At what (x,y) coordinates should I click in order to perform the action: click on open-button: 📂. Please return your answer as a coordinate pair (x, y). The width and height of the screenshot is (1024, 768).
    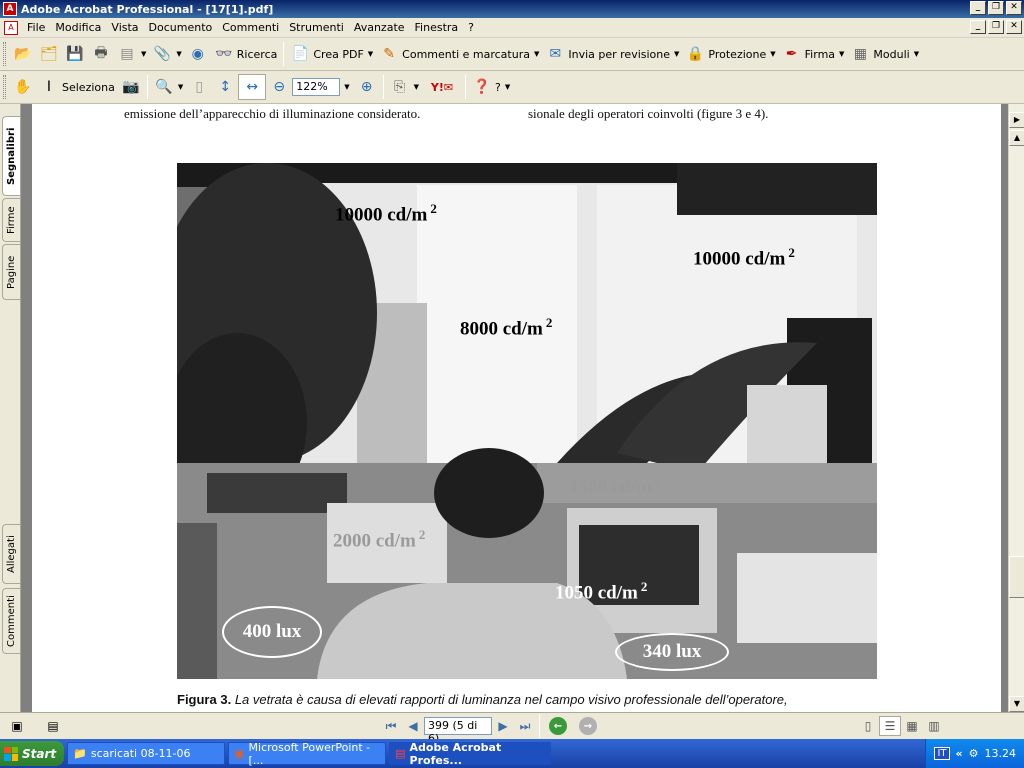
    Looking at the image, I should click on (23, 54).